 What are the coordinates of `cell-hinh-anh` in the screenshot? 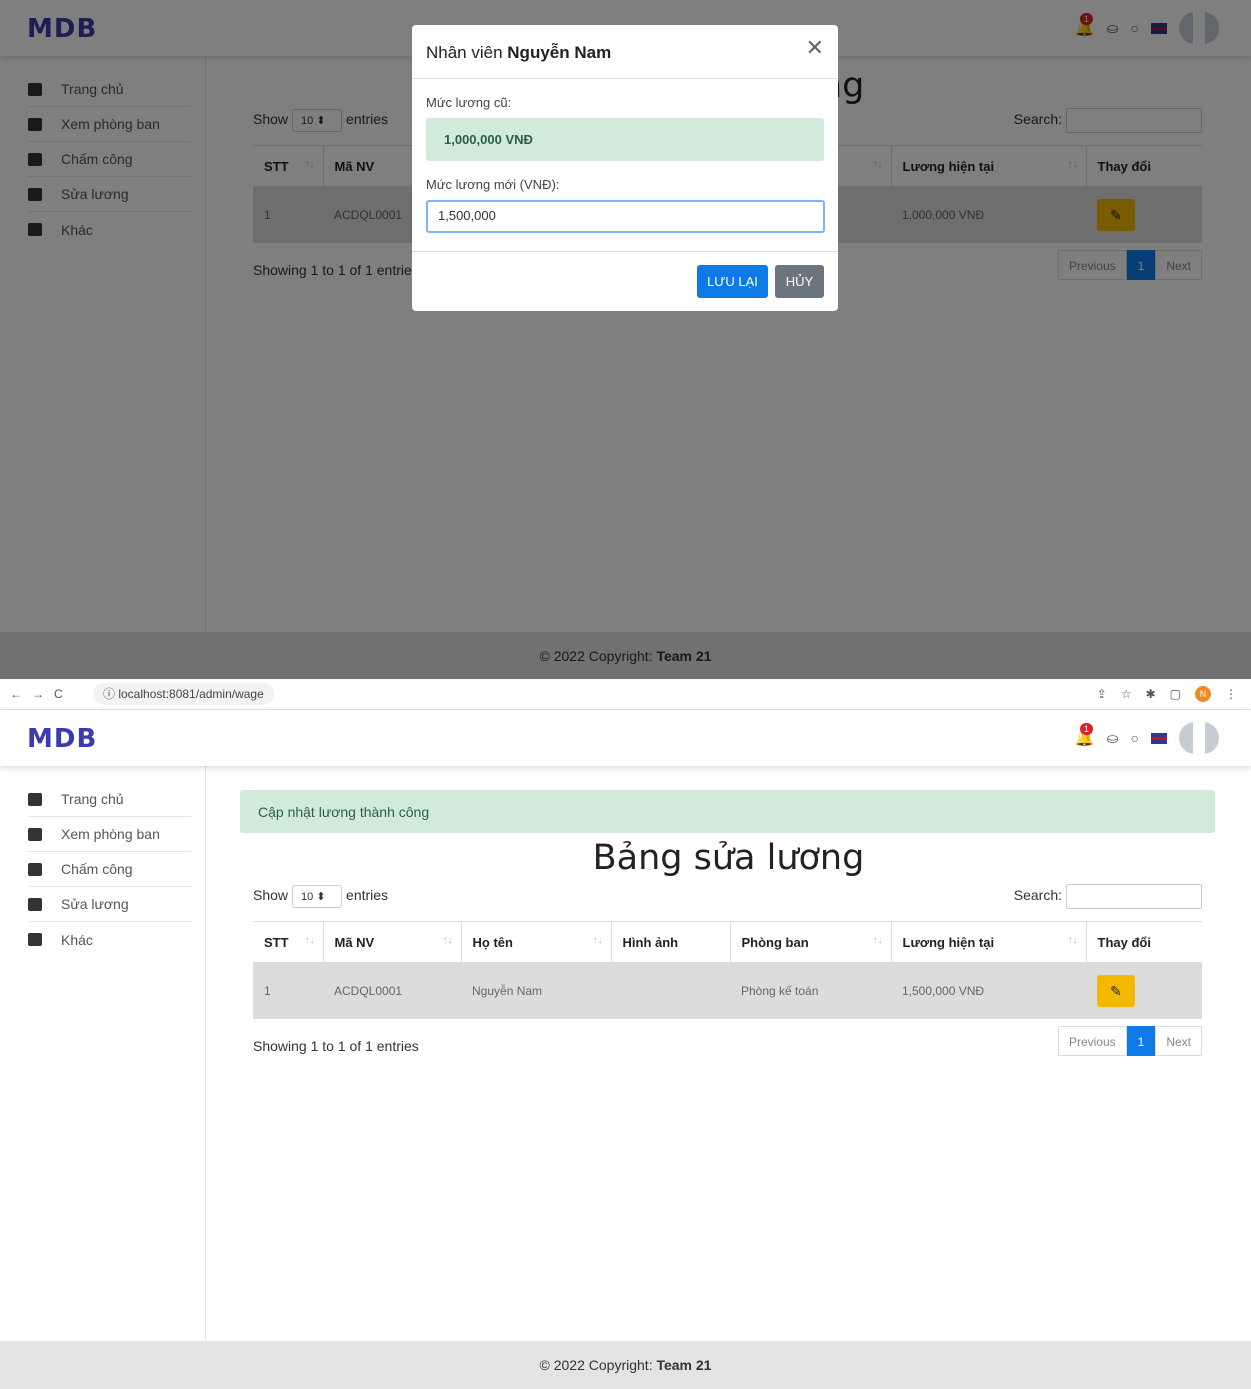 It's located at (670, 990).